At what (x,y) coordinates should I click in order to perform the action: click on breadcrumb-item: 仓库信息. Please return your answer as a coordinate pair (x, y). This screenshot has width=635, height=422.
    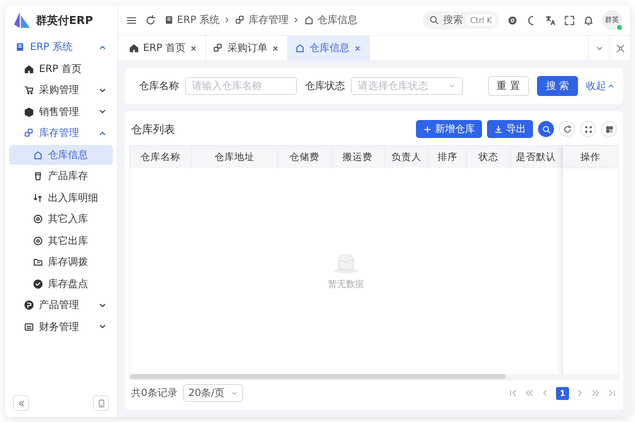
    Looking at the image, I should click on (331, 20).